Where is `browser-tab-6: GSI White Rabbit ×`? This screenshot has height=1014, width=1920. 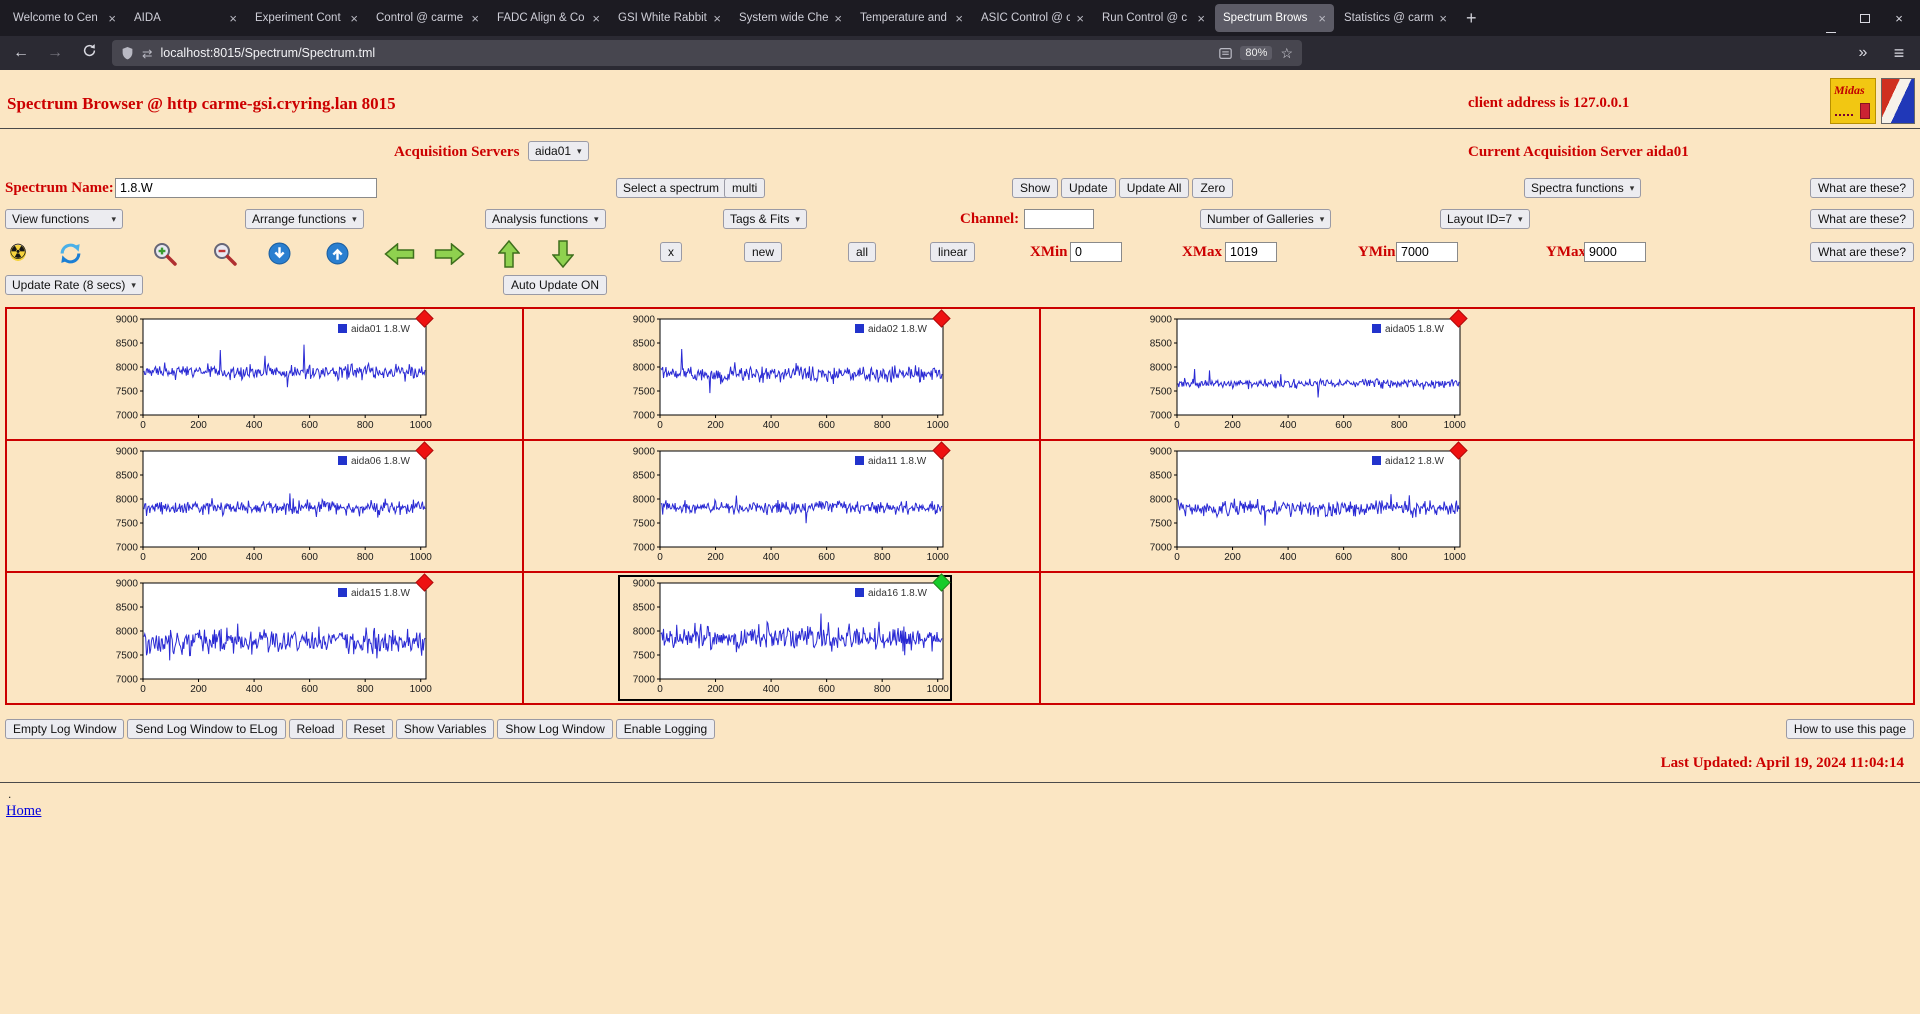
browser-tab-6: GSI White Rabbit × is located at coordinates (669, 18).